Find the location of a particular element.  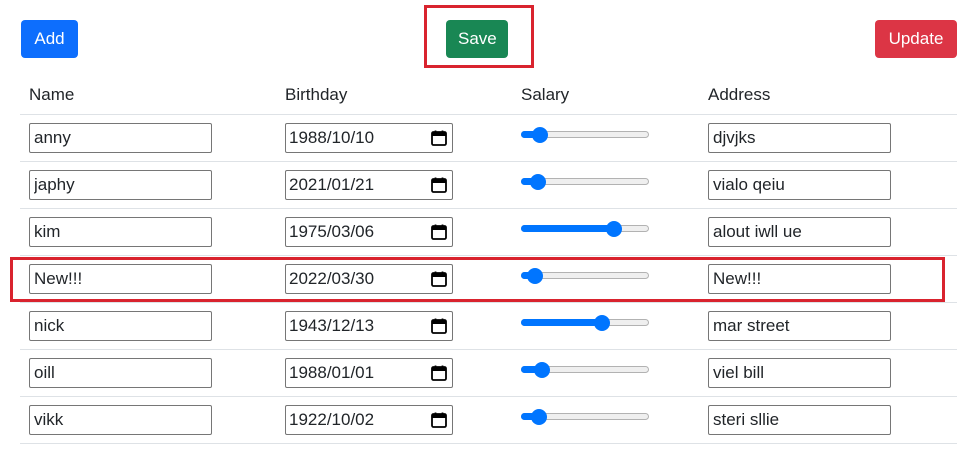

save-button: Save is located at coordinates (477, 39).